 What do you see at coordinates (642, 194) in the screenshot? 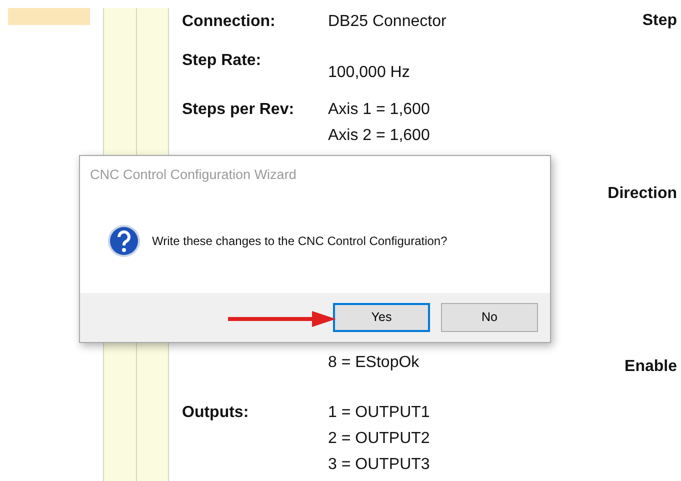
I see `column-heading: Direction` at bounding box center [642, 194].